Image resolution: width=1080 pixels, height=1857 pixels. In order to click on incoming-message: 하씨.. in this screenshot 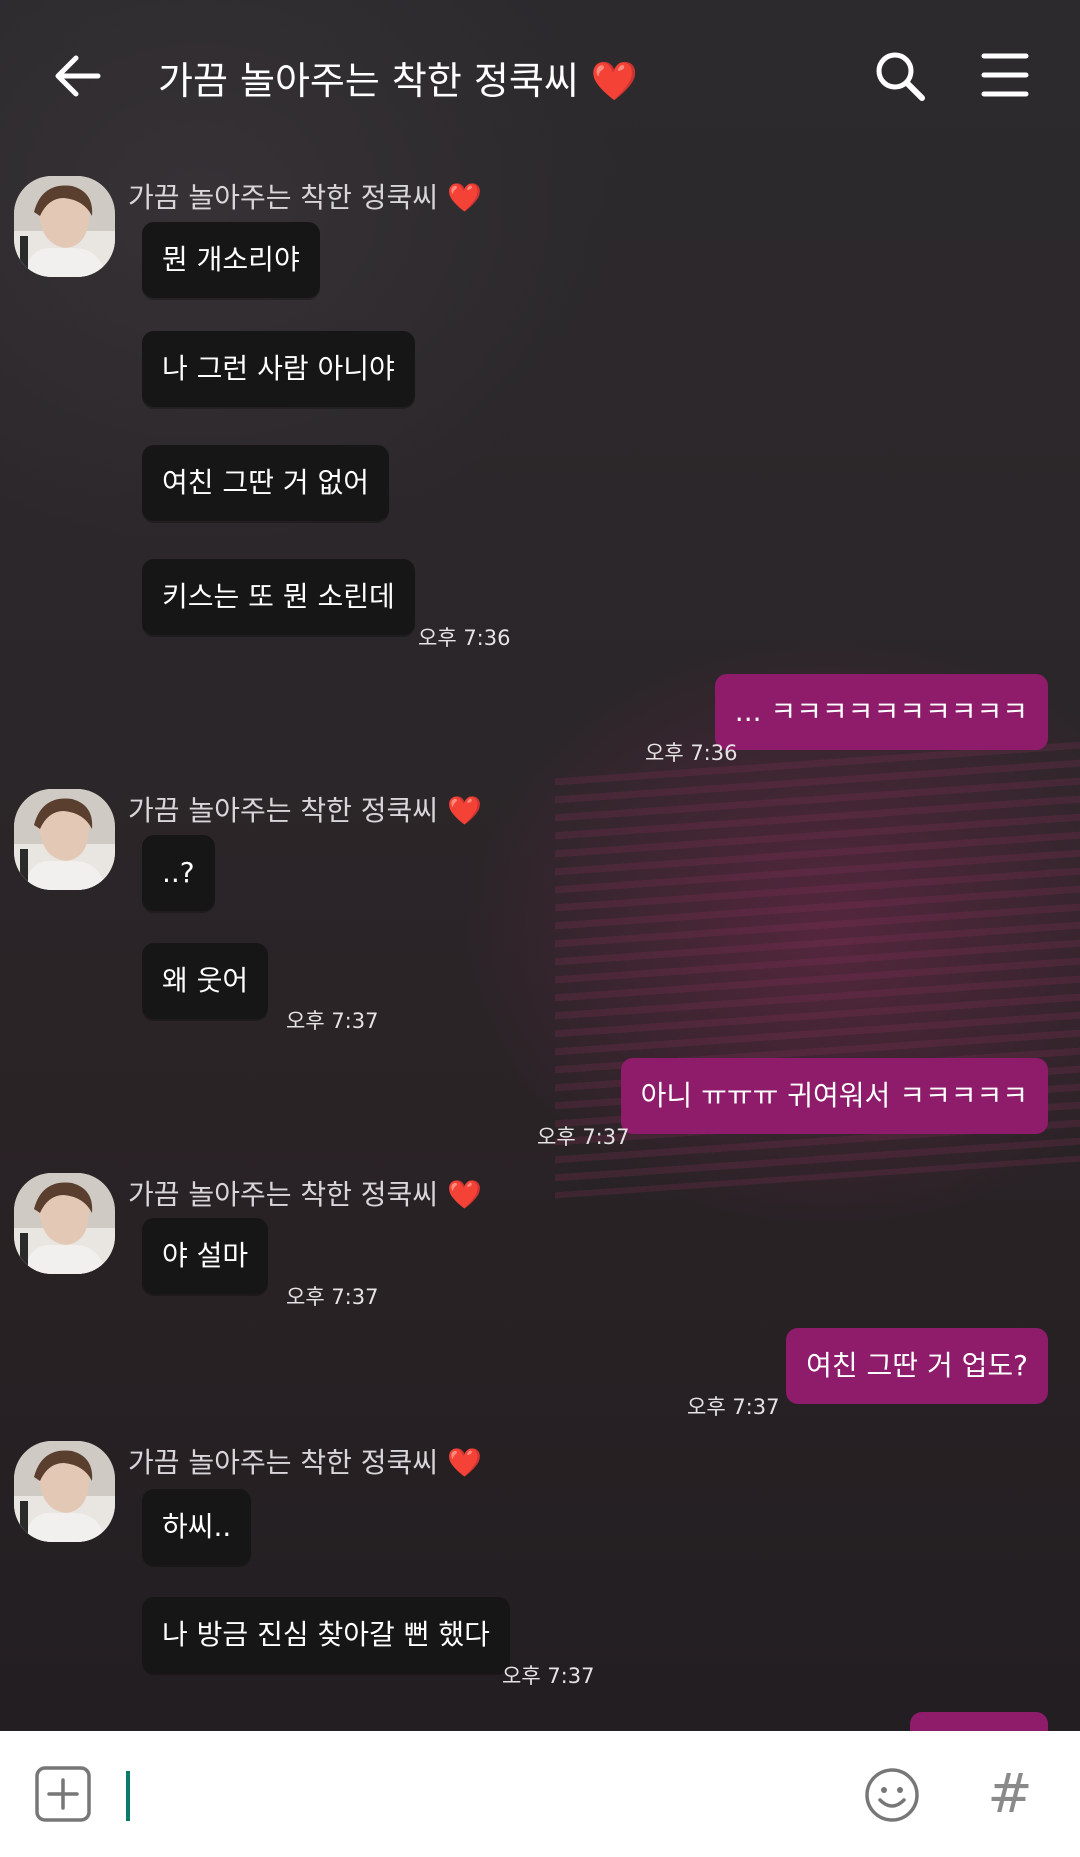, I will do `click(197, 1527)`.